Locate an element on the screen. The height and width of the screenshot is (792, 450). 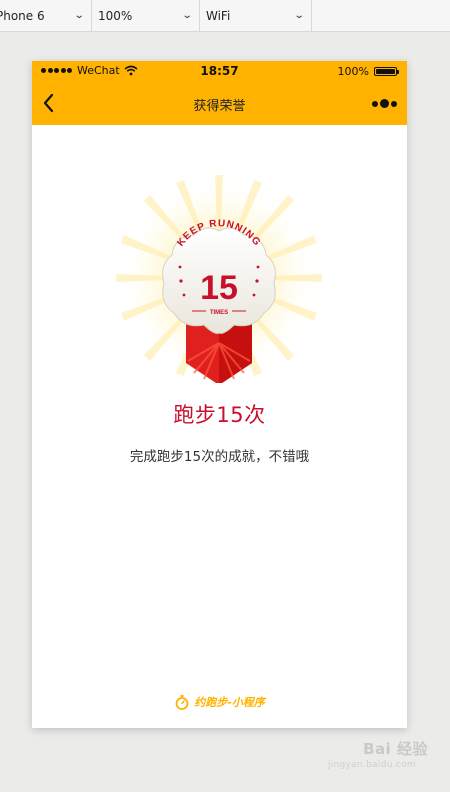
footer-brand: 约跑步-小程序 is located at coordinates (219, 702).